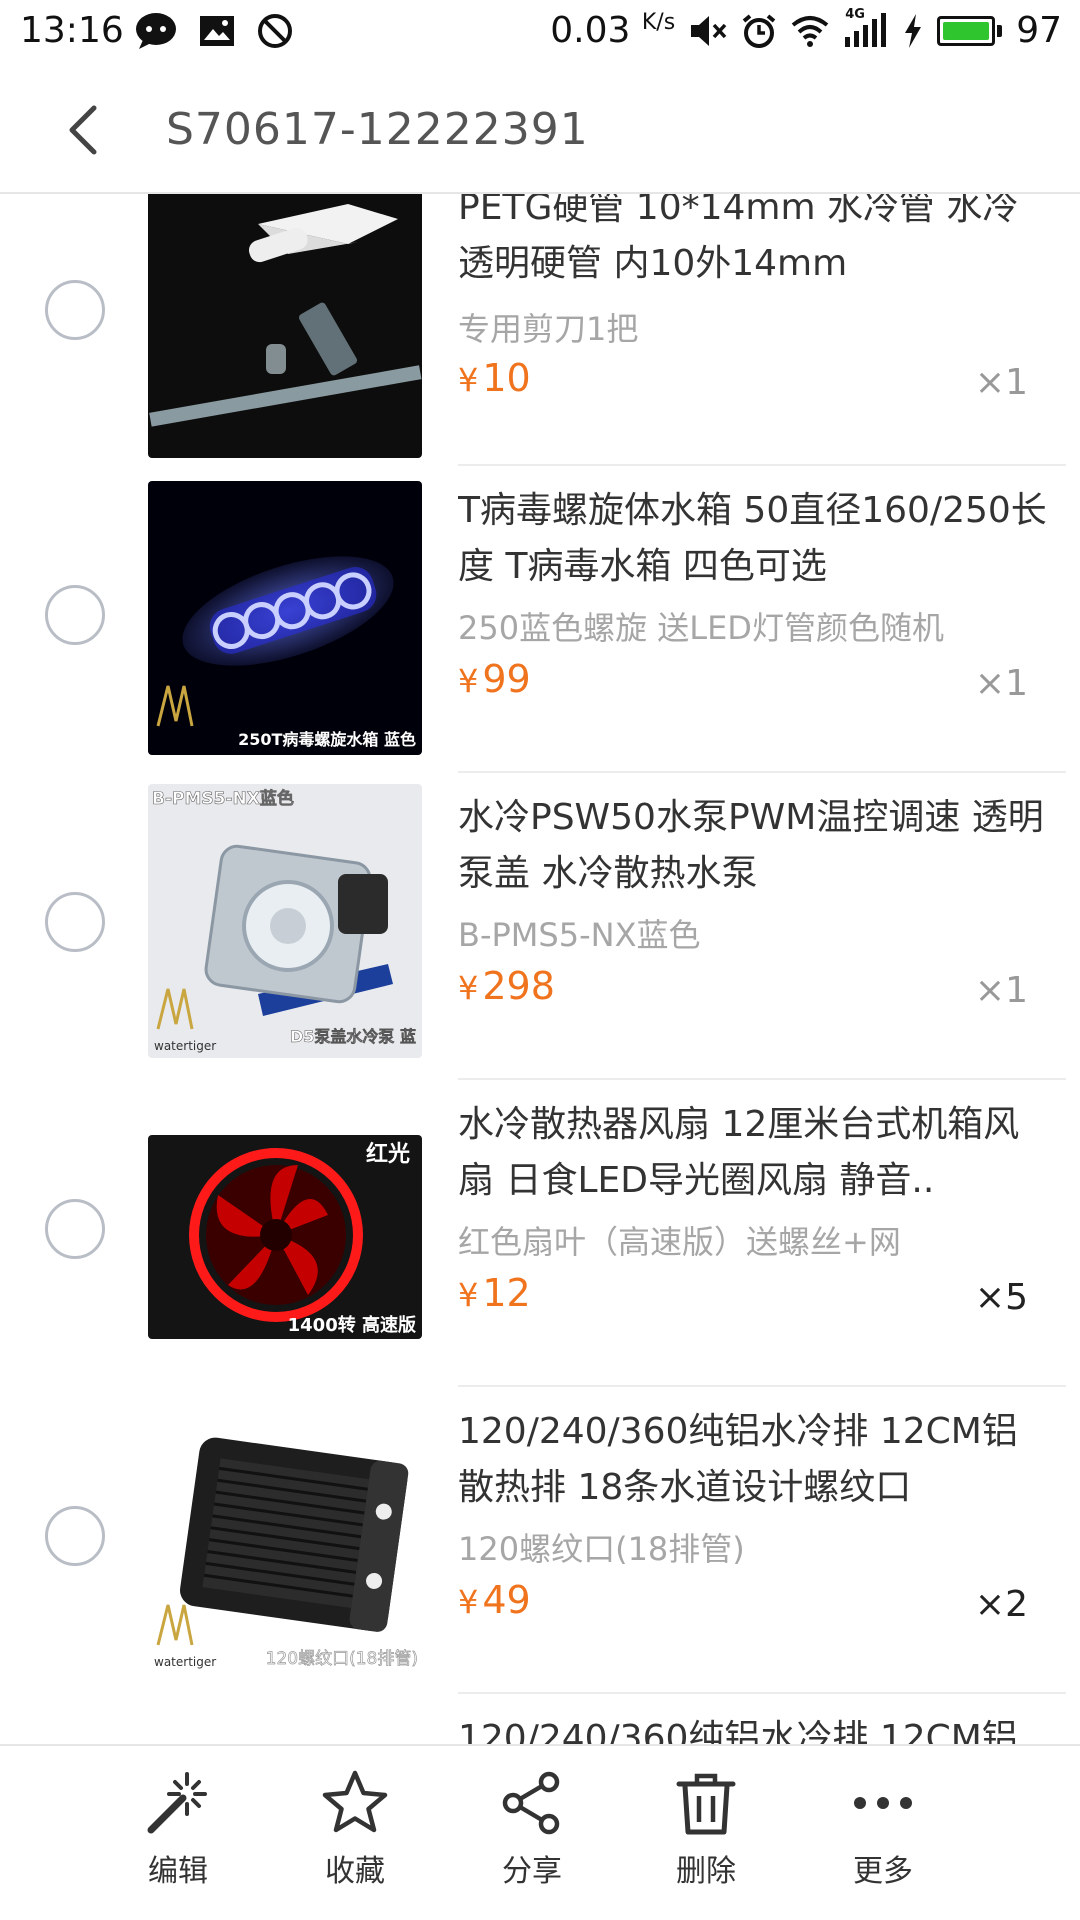 This screenshot has height=1920, width=1080. I want to click on chevron-left-icon, so click(83, 130).